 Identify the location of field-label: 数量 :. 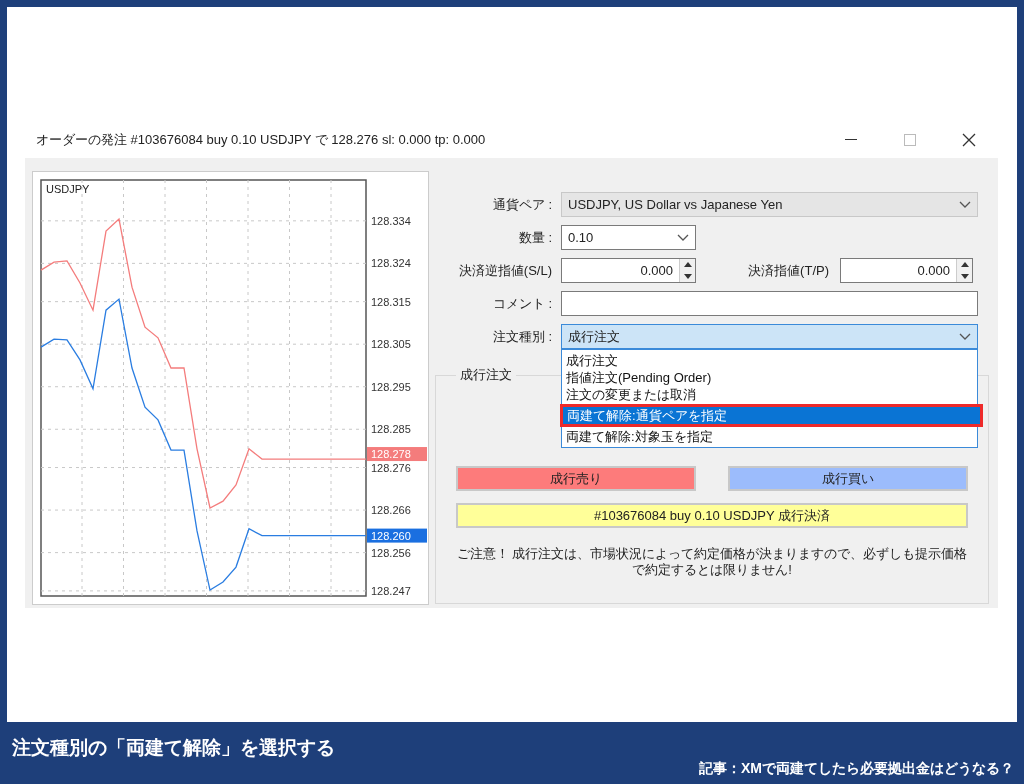
(534, 237).